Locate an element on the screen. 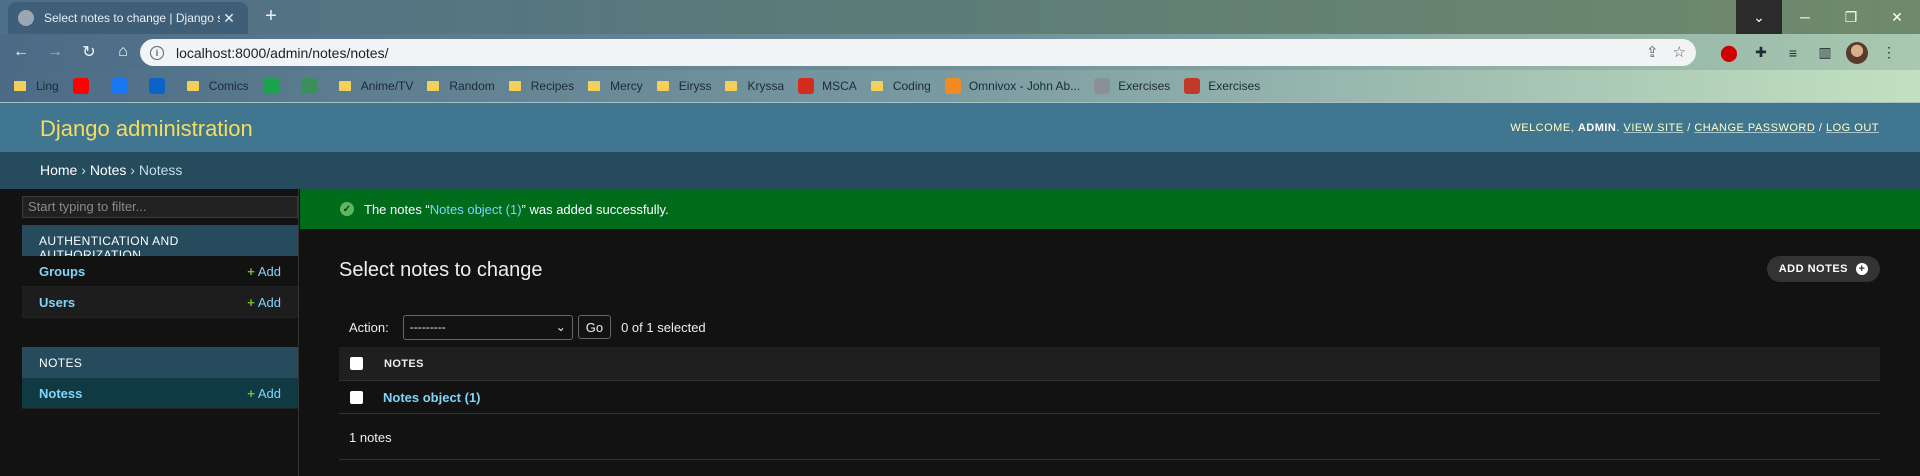 This screenshot has width=1920, height=476. add-groups-link: + Add is located at coordinates (264, 271).